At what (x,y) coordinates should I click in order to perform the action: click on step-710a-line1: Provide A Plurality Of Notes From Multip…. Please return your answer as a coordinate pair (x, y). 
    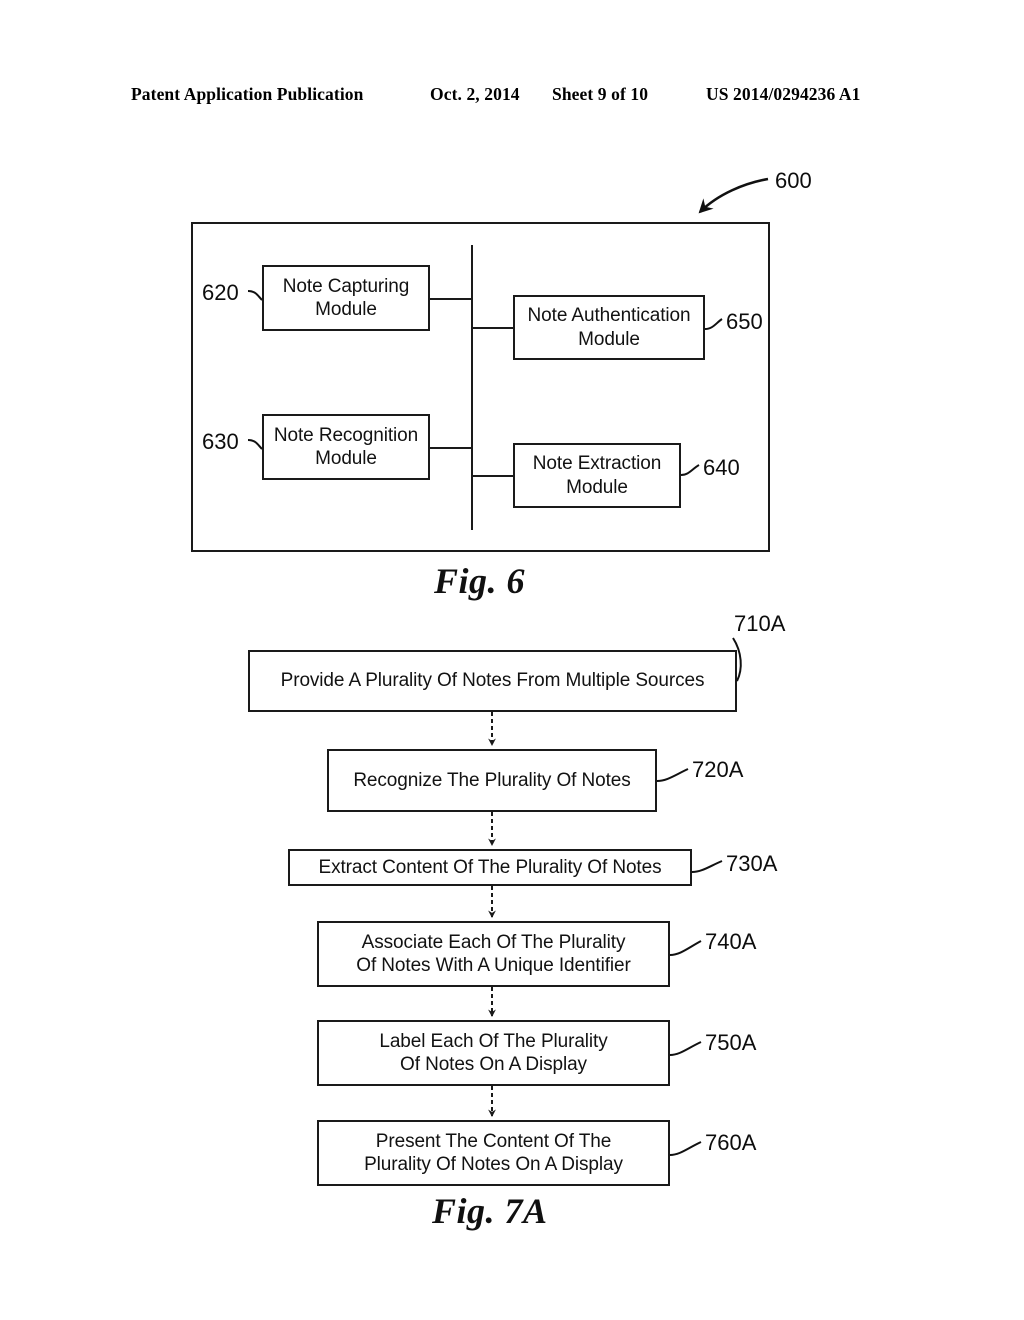
    Looking at the image, I should click on (492, 681).